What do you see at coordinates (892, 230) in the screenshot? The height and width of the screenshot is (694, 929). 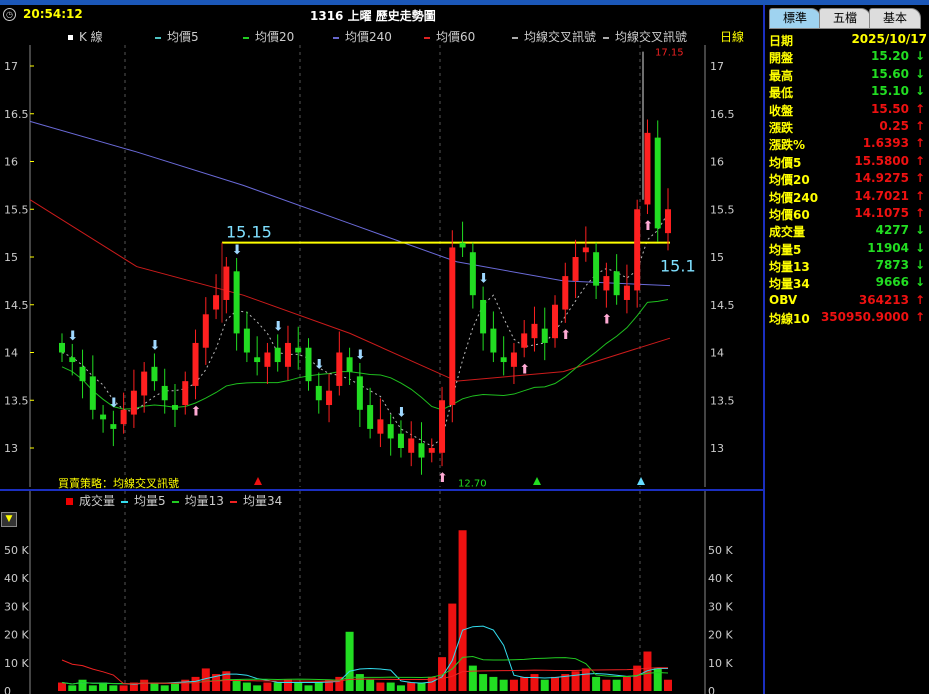 I see `info-value: 4277` at bounding box center [892, 230].